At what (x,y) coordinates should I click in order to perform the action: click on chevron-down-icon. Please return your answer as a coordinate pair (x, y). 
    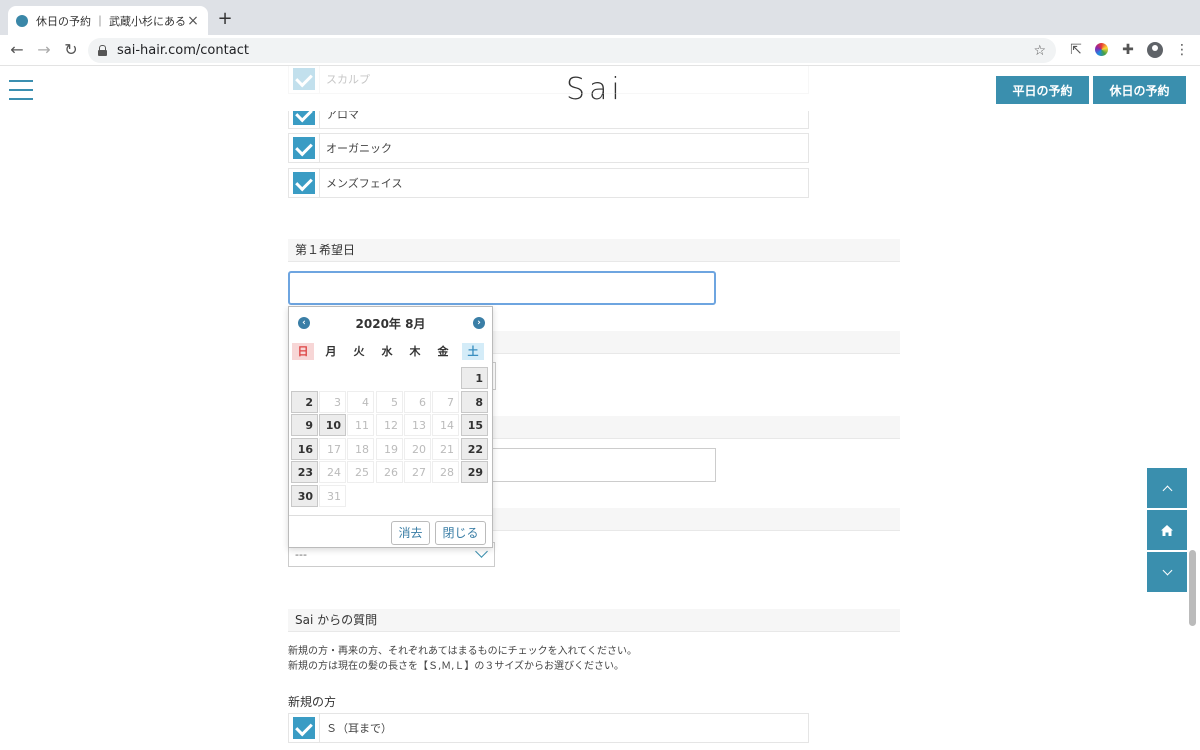
    Looking at the image, I should click on (1167, 570).